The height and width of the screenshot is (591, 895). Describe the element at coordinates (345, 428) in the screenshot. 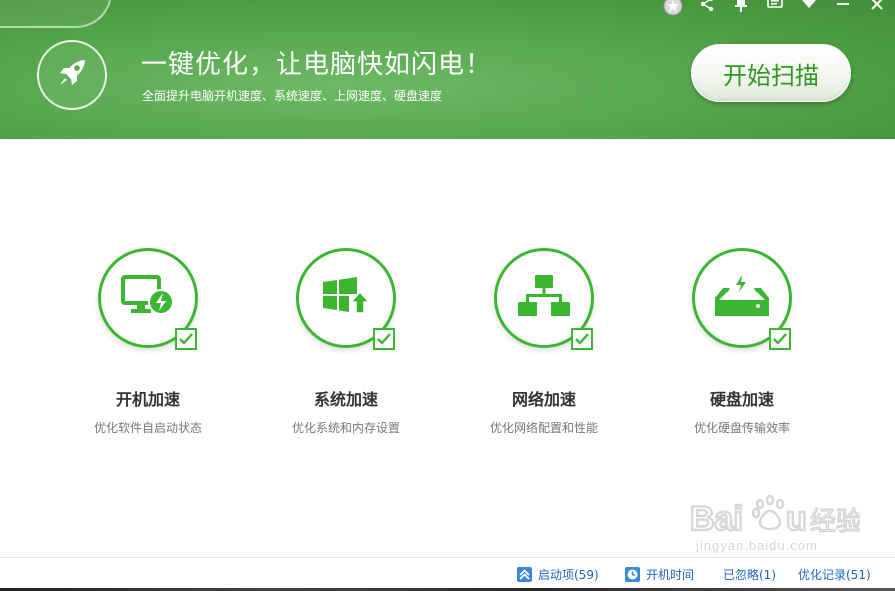

I see `feature-desc: 优化系统和内存设置` at that location.